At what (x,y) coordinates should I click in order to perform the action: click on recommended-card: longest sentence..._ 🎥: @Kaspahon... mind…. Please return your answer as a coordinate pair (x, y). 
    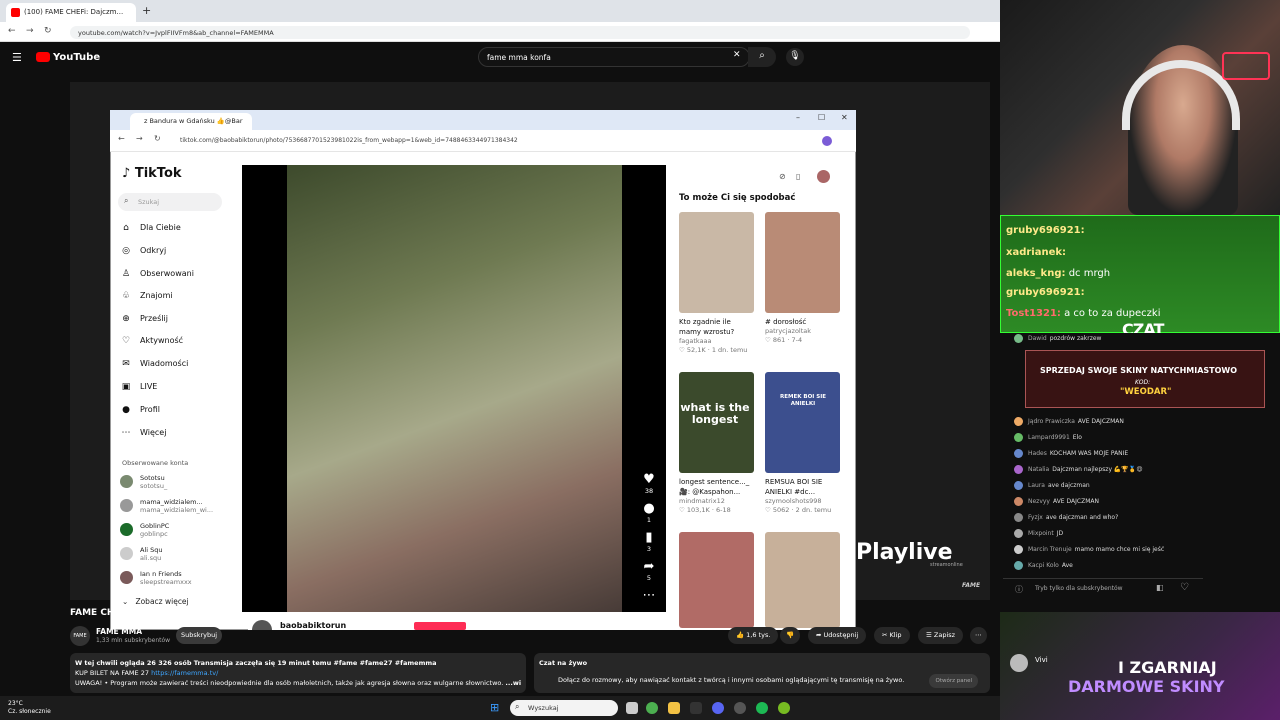
    Looking at the image, I should click on (716, 443).